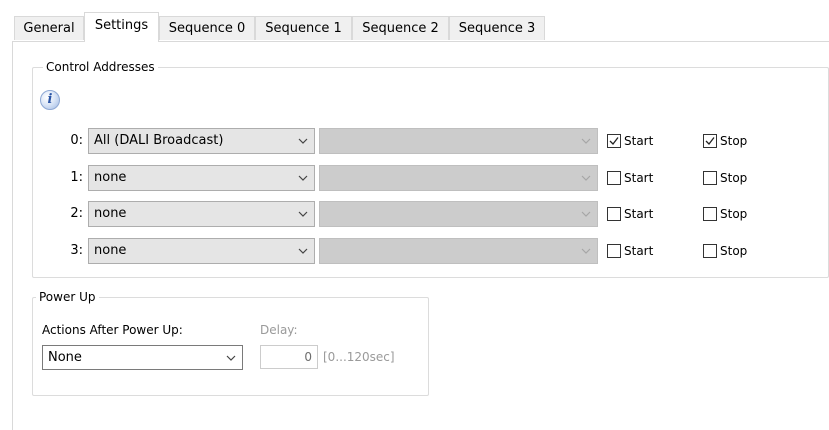 Image resolution: width=829 pixels, height=430 pixels. I want to click on row-0-start-label: Start, so click(639, 141).